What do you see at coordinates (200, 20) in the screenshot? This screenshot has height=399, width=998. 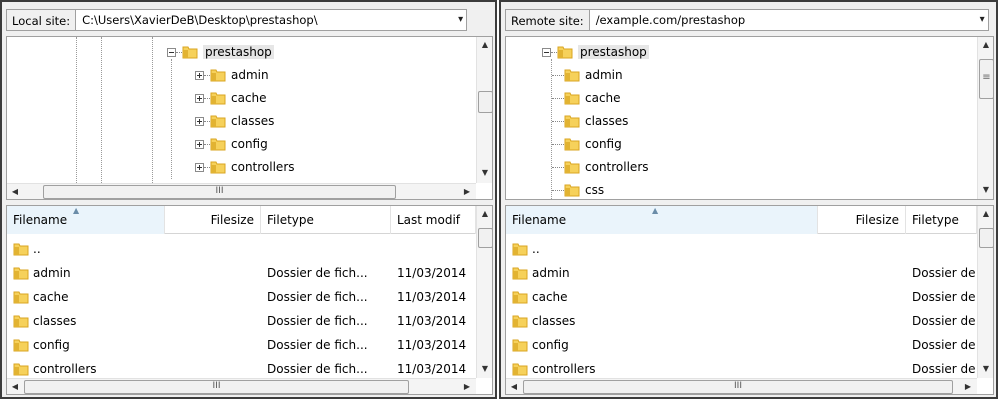 I see `local-site-path-value: C:\Users\XavierDeB\Desktop\prestashop\` at bounding box center [200, 20].